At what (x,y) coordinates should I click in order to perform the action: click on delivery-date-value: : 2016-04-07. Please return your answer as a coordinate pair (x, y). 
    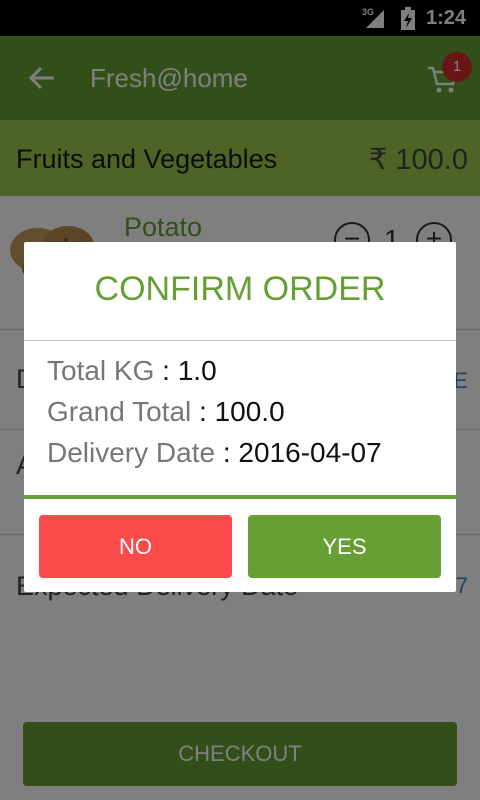
    Looking at the image, I should click on (302, 452).